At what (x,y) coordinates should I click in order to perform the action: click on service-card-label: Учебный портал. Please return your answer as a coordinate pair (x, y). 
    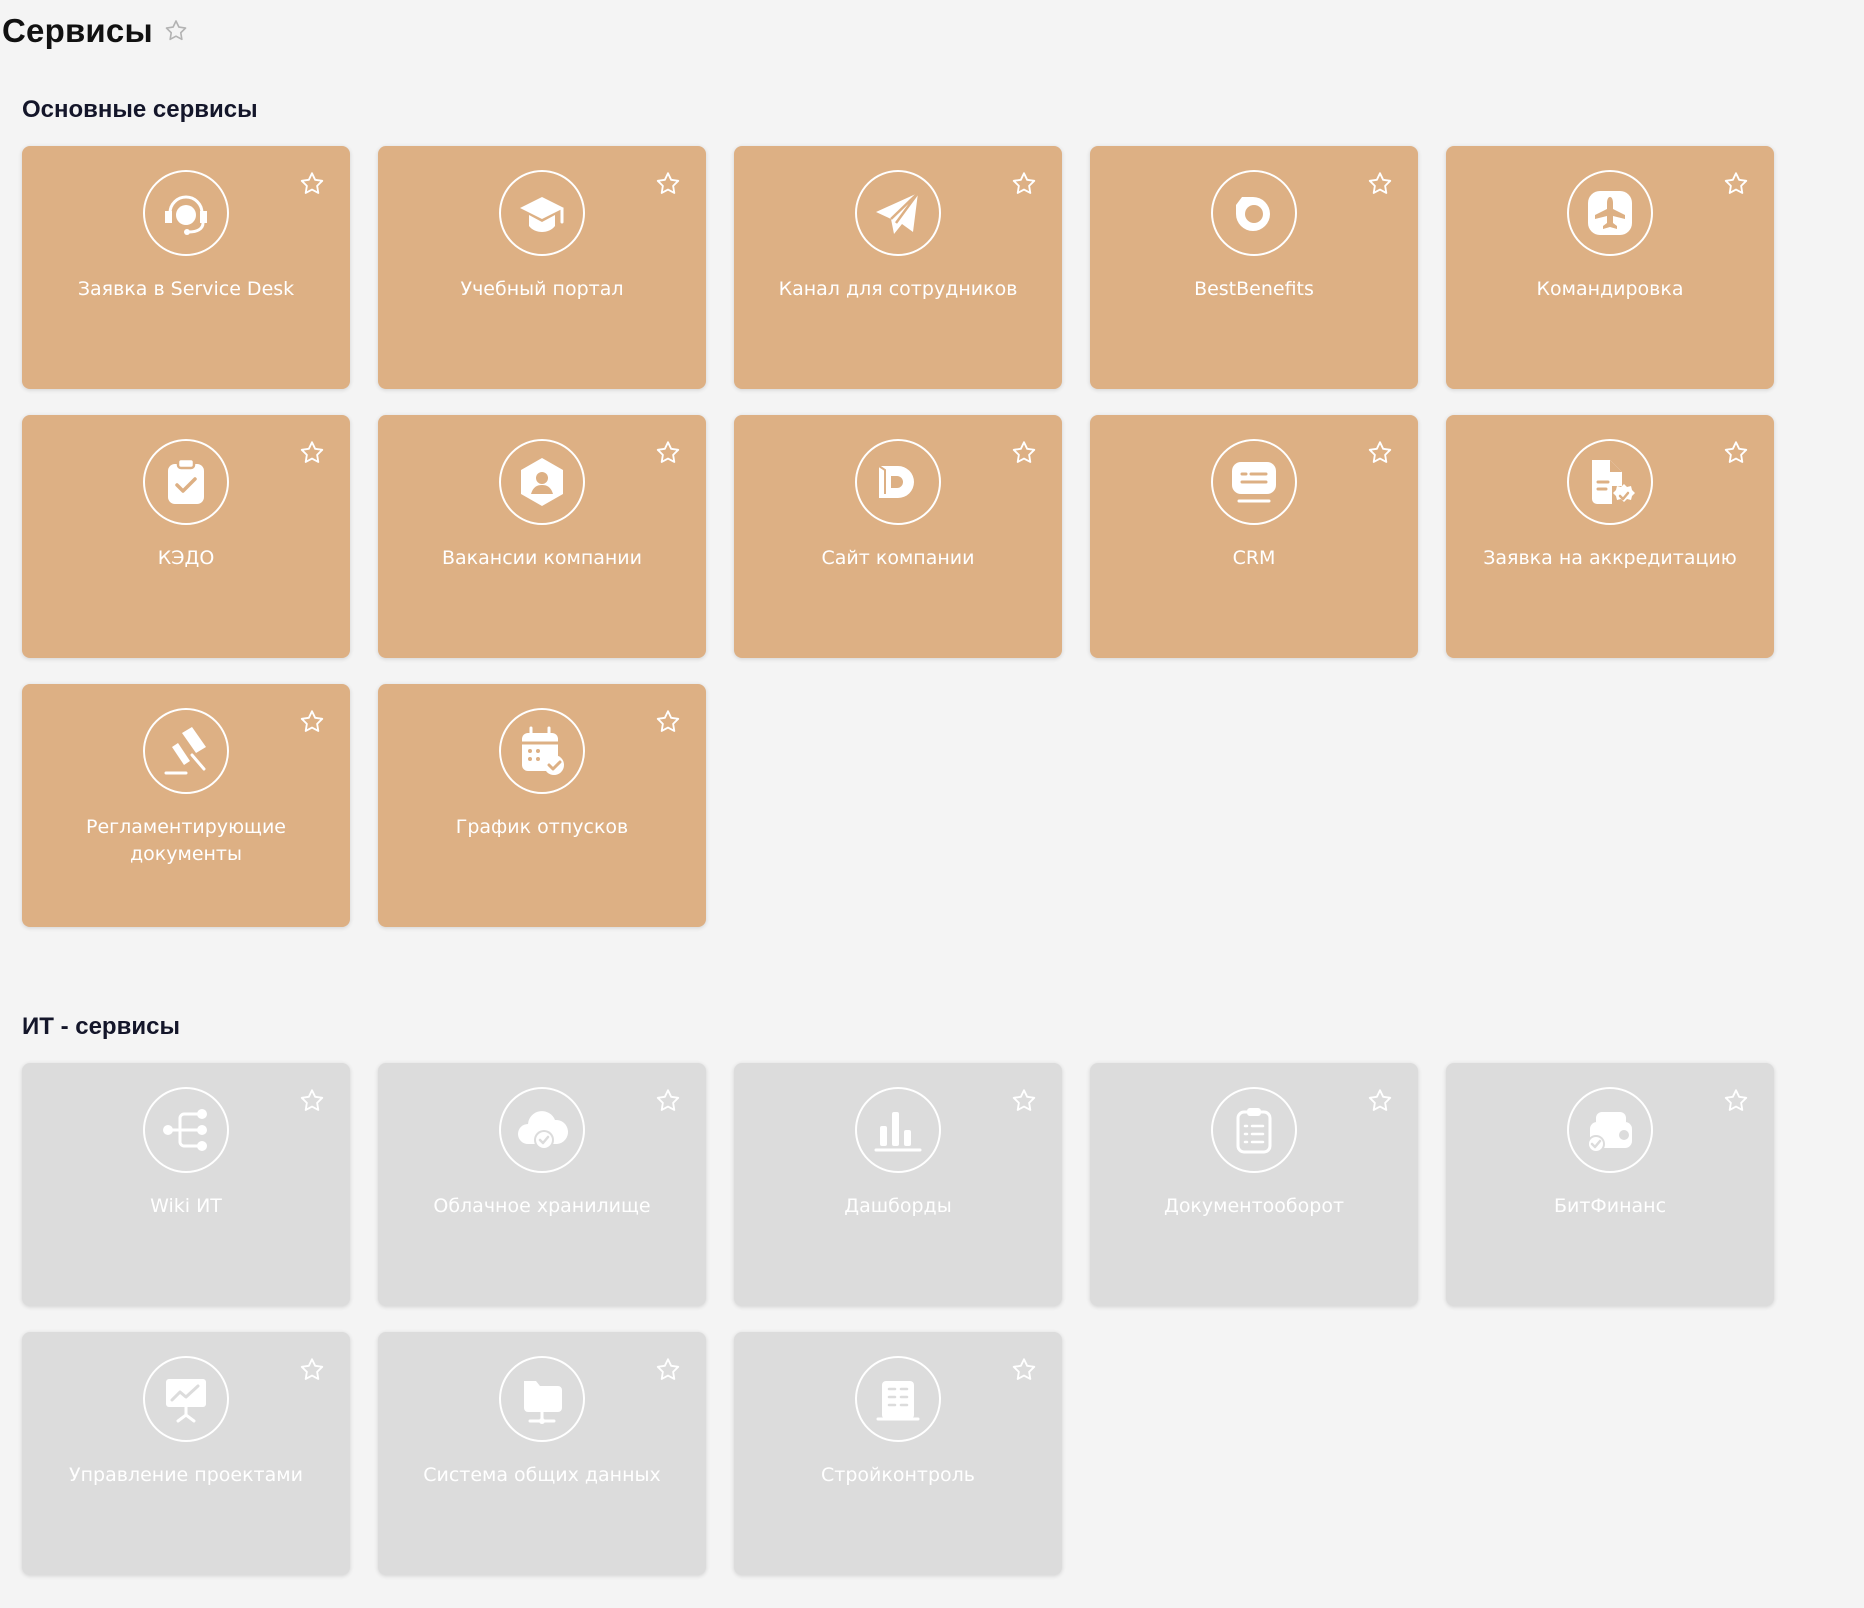
    Looking at the image, I should click on (542, 289).